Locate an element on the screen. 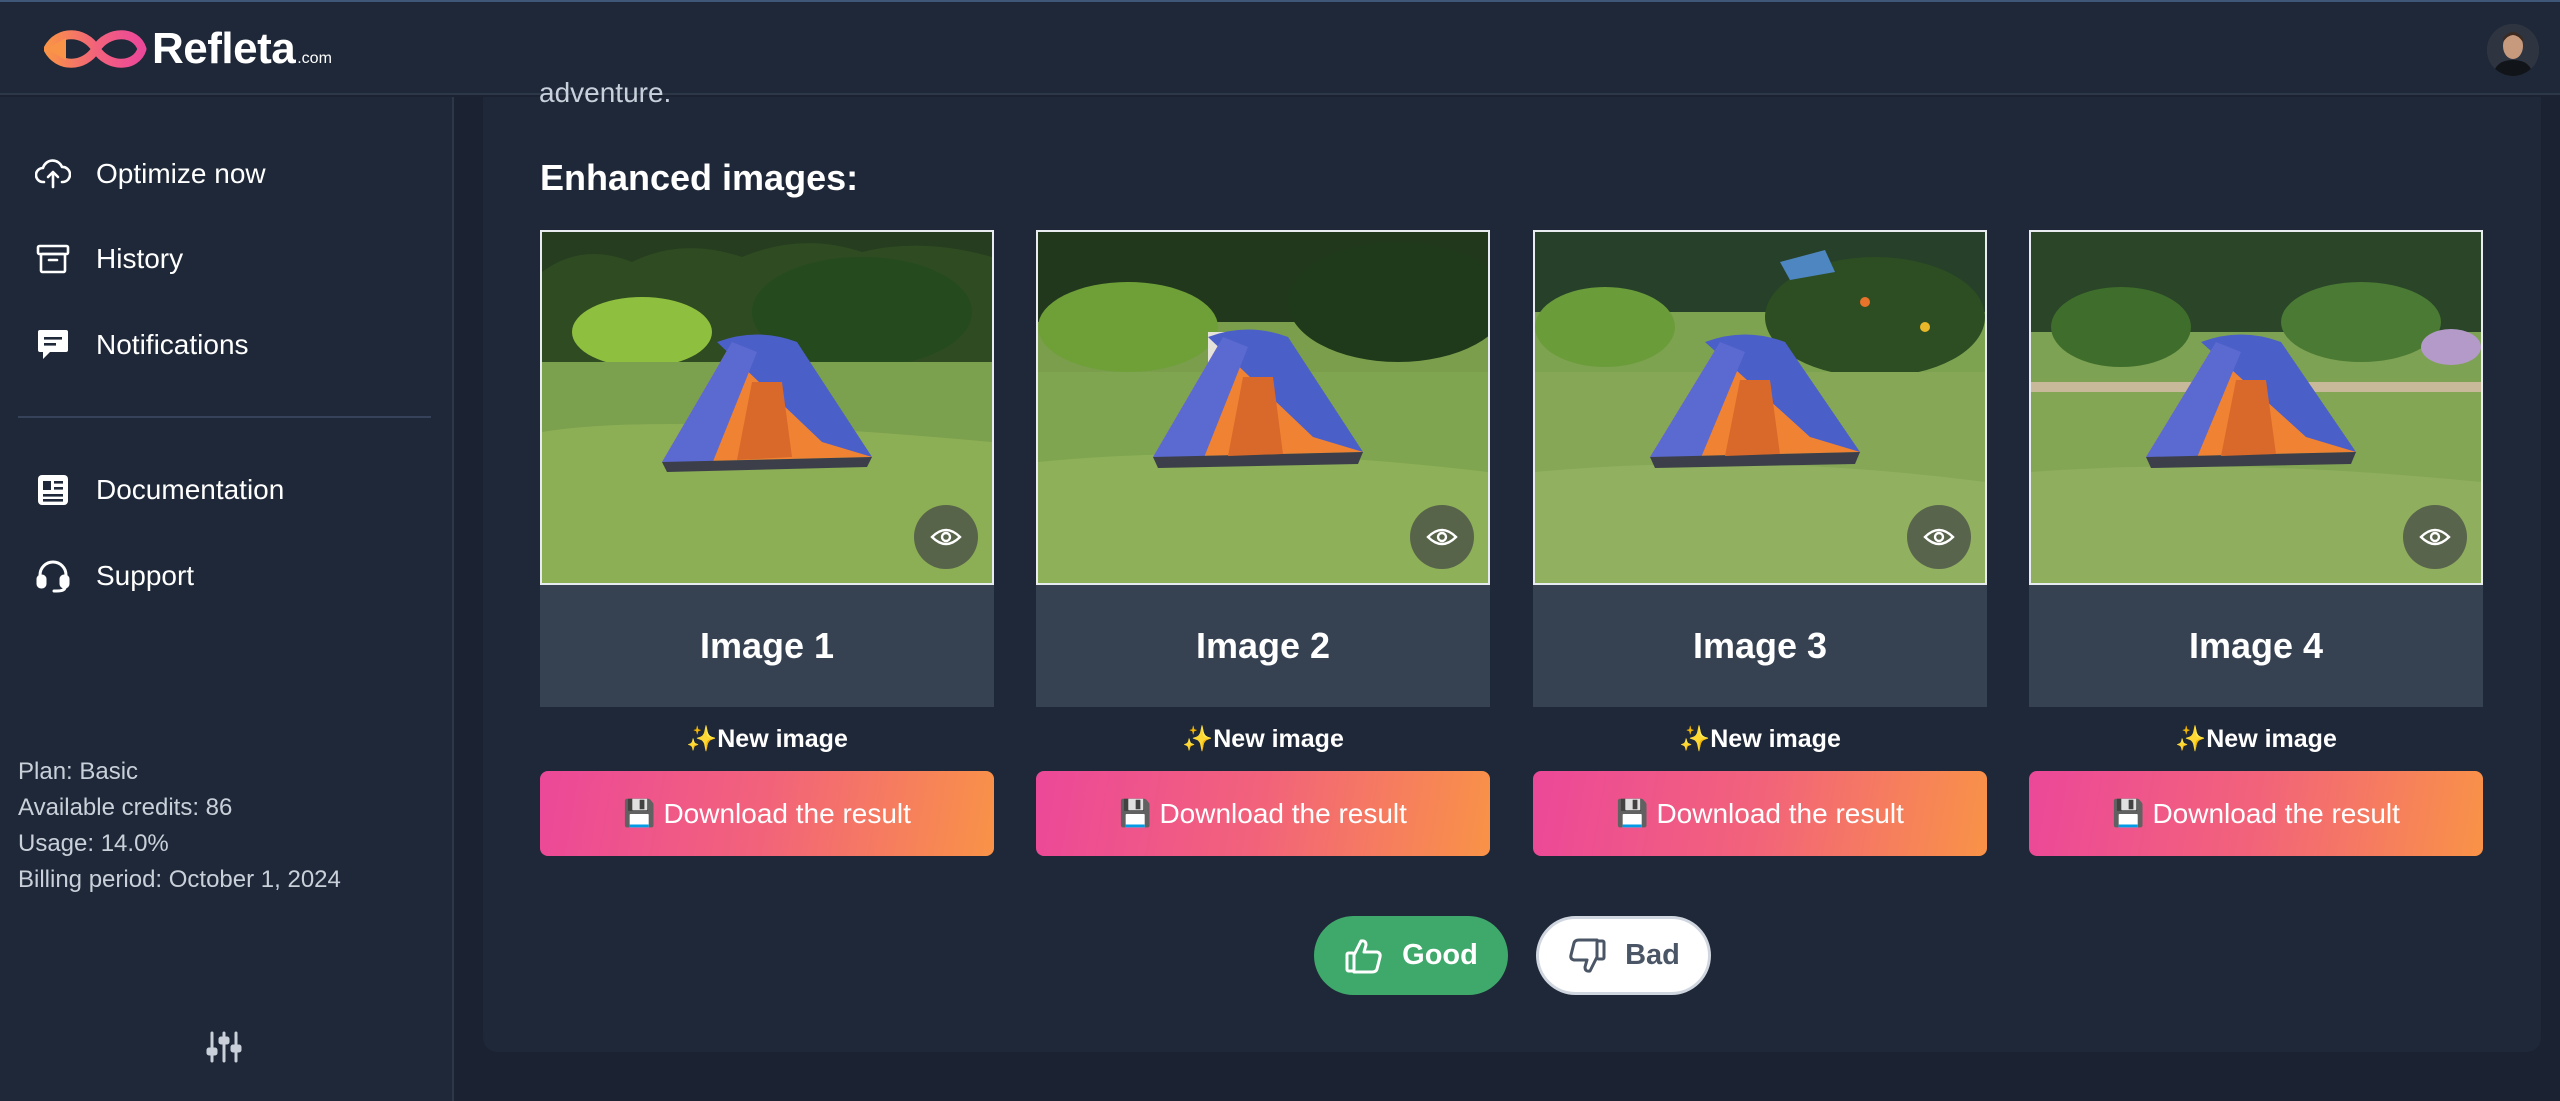 Image resolution: width=2560 pixels, height=1101 pixels. image-label-box: Image 1 is located at coordinates (767, 646).